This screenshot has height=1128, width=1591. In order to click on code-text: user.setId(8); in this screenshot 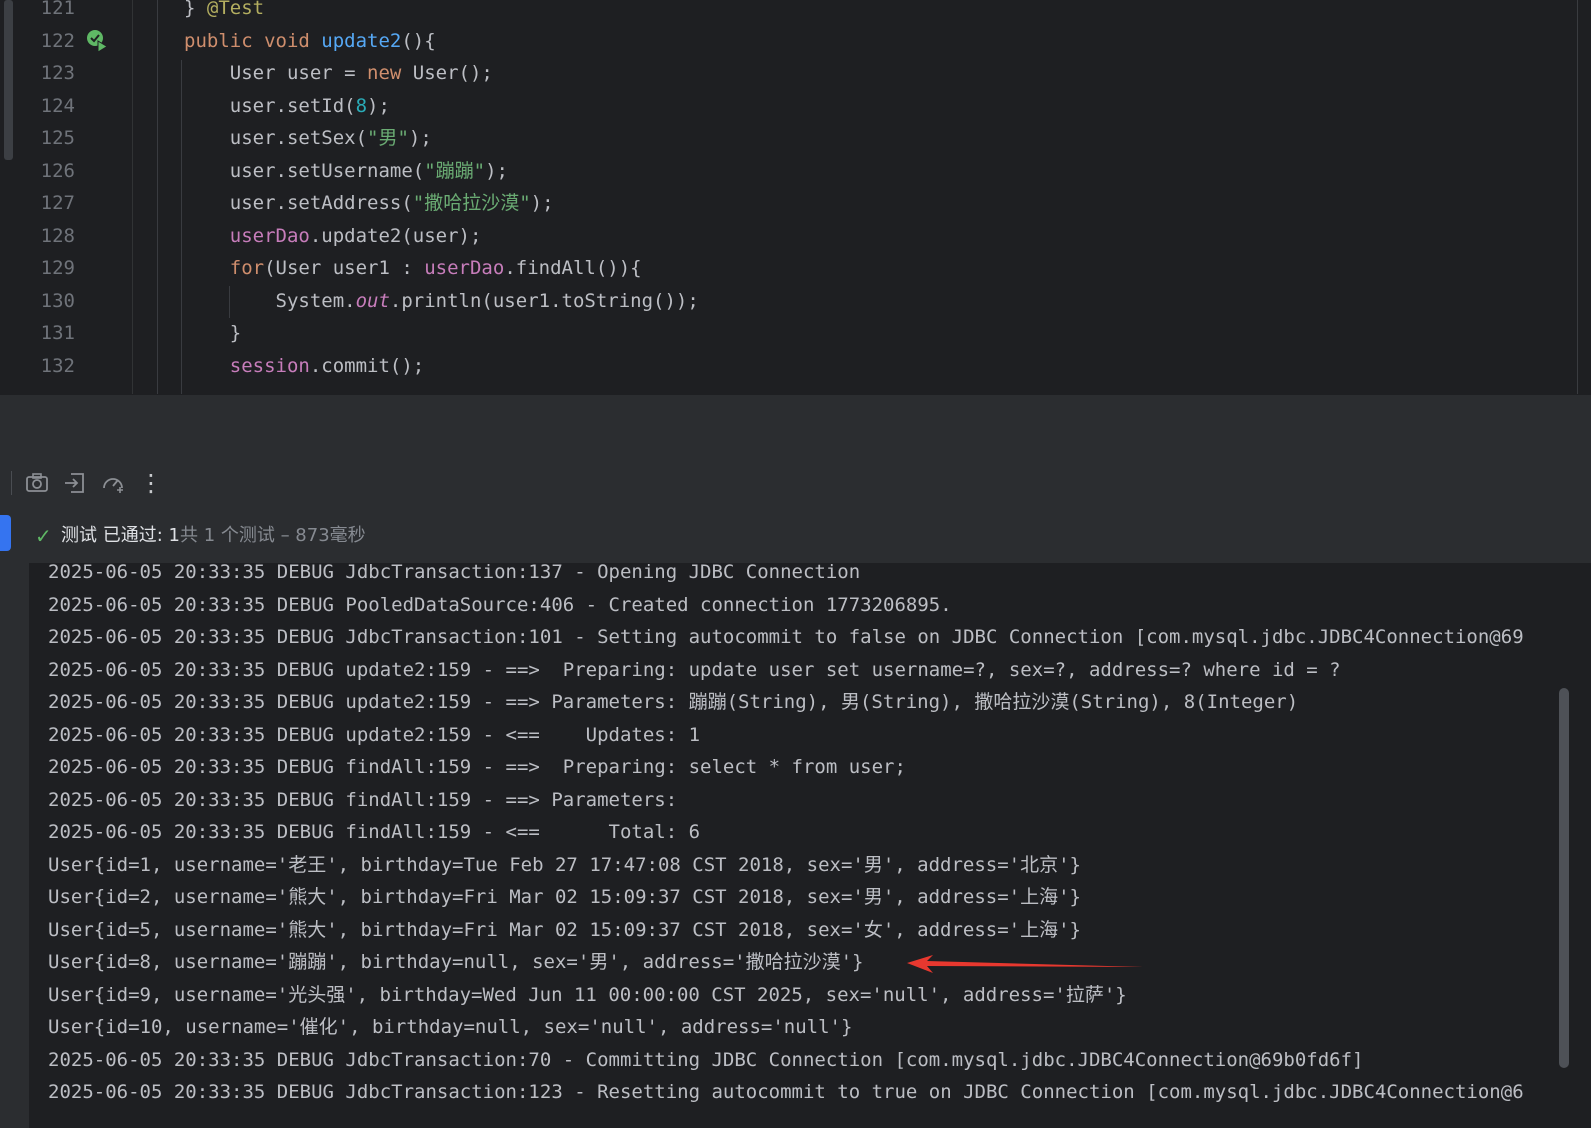, I will do `click(287, 106)`.